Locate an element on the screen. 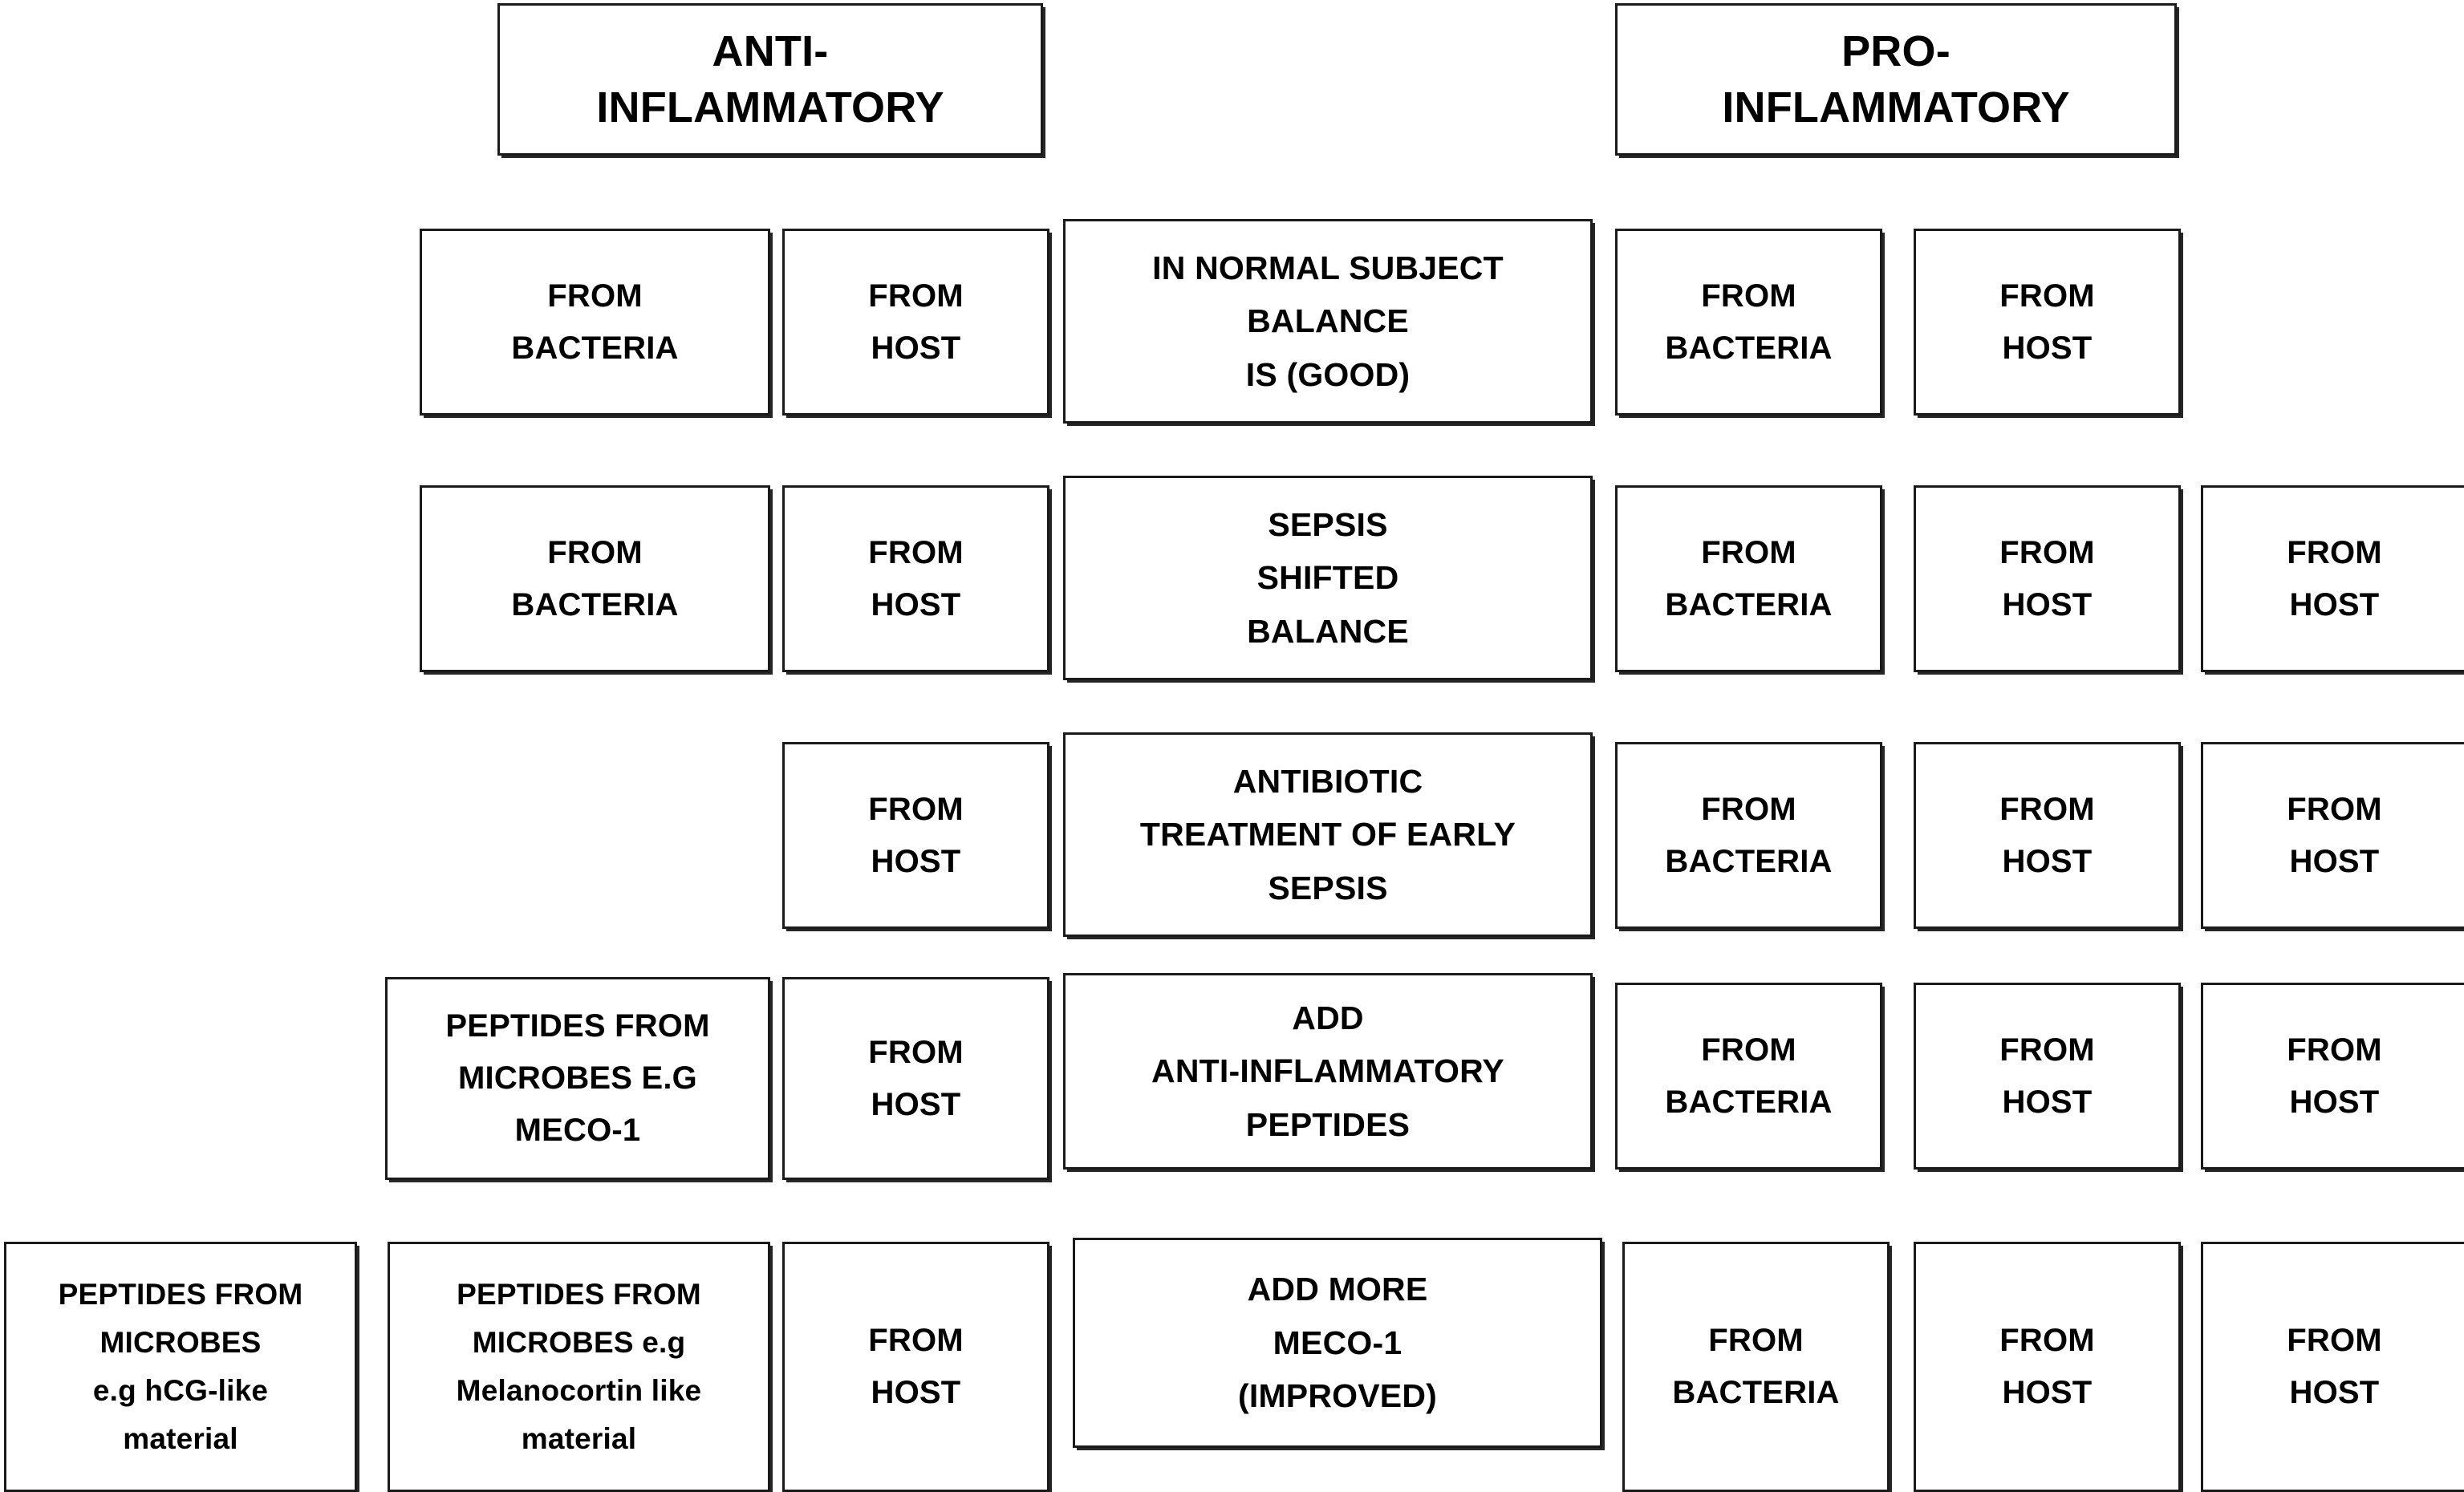 Image resolution: width=2464 pixels, height=1492 pixels. row-add-peptides-statement: ADD ANTI-INFLAMMATORY PEPTIDES is located at coordinates (1328, 1071).